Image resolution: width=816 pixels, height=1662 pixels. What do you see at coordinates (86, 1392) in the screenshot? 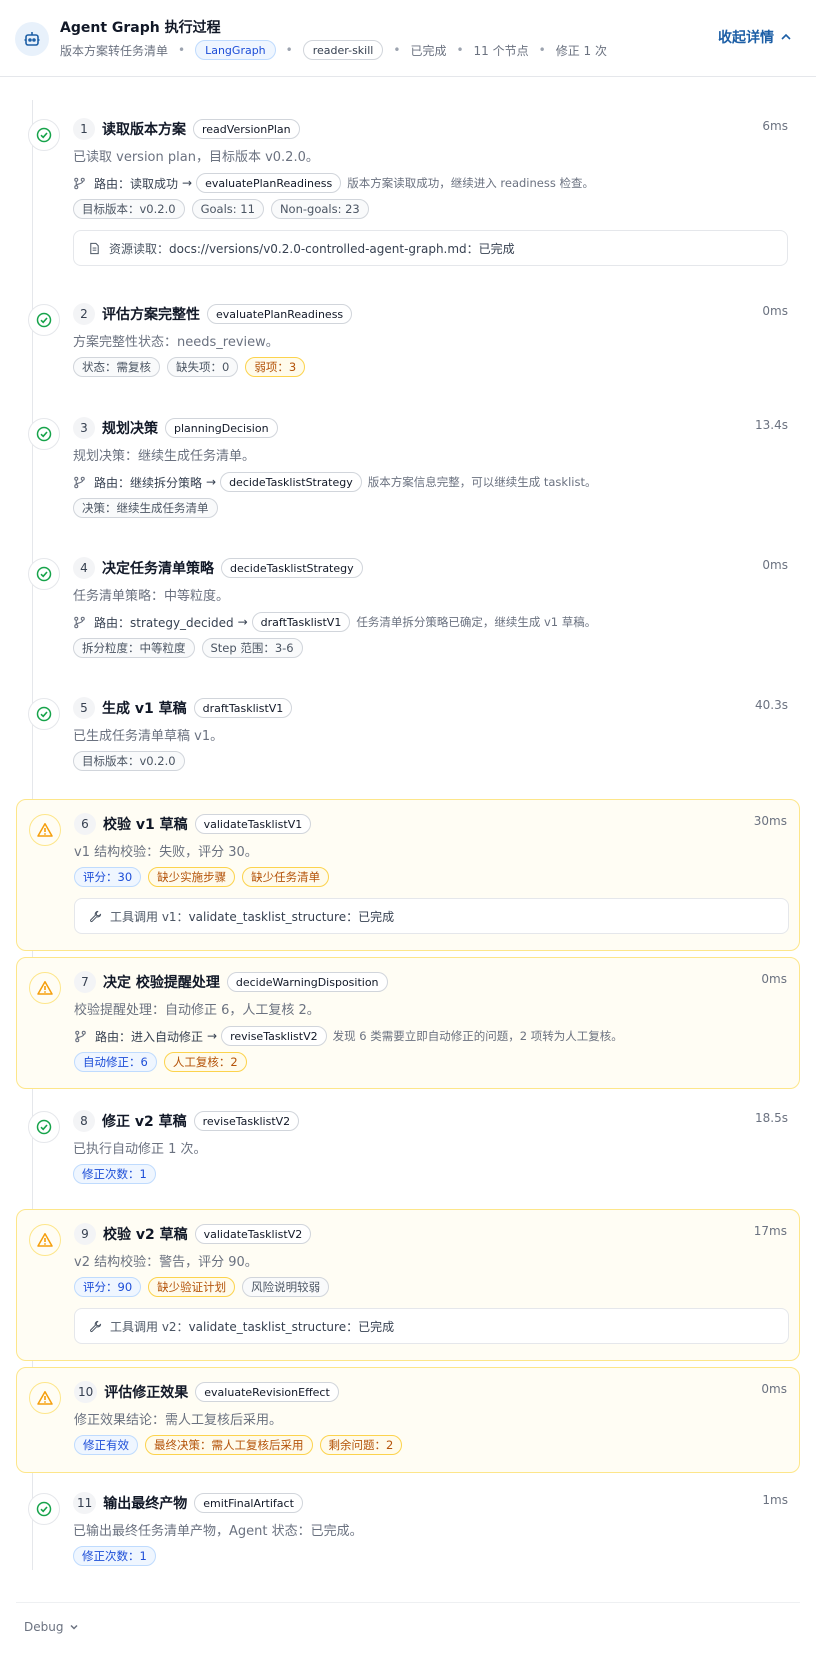
I see `step-number: 10` at bounding box center [86, 1392].